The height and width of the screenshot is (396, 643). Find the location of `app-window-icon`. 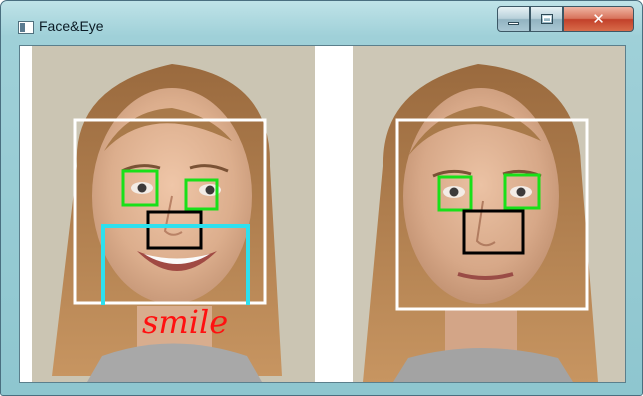

app-window-icon is located at coordinates (26, 27).